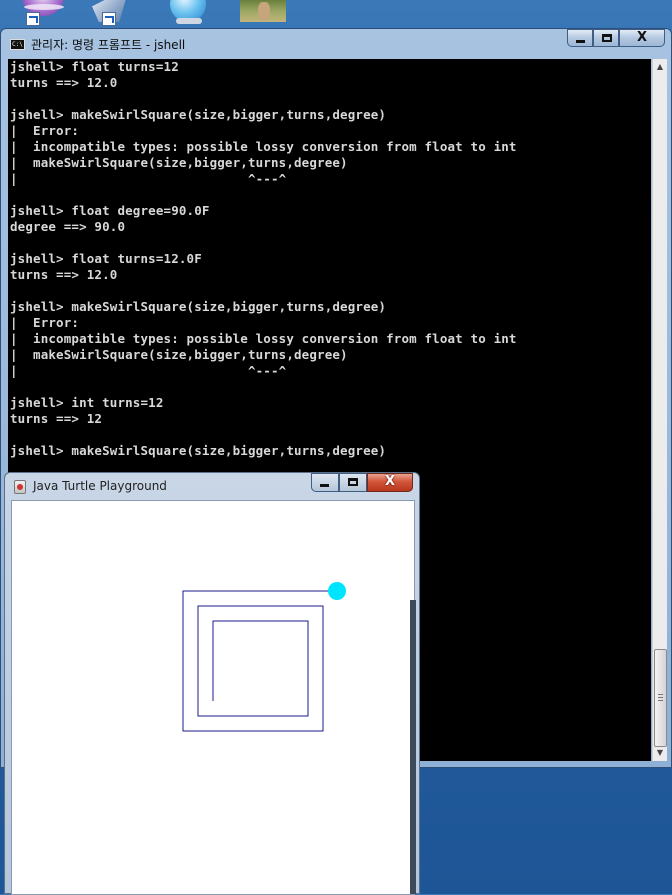 This screenshot has width=672, height=895. Describe the element at coordinates (260, 661) in the screenshot. I see `swirl-square-path` at that location.